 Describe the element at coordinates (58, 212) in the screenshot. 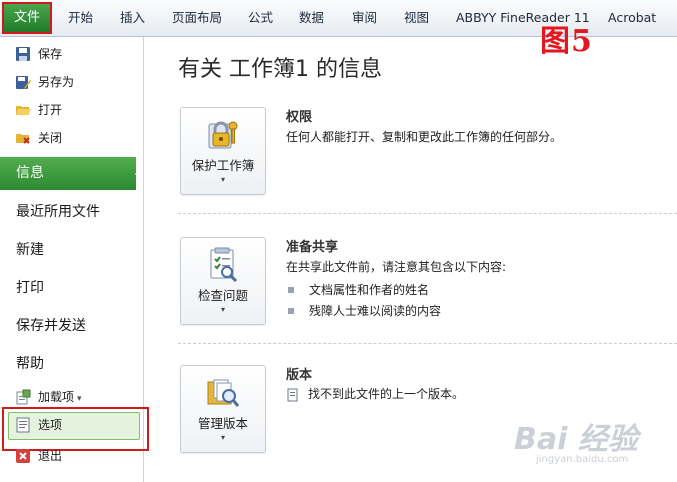

I see `nav-recent-label: 最近所用文件` at that location.